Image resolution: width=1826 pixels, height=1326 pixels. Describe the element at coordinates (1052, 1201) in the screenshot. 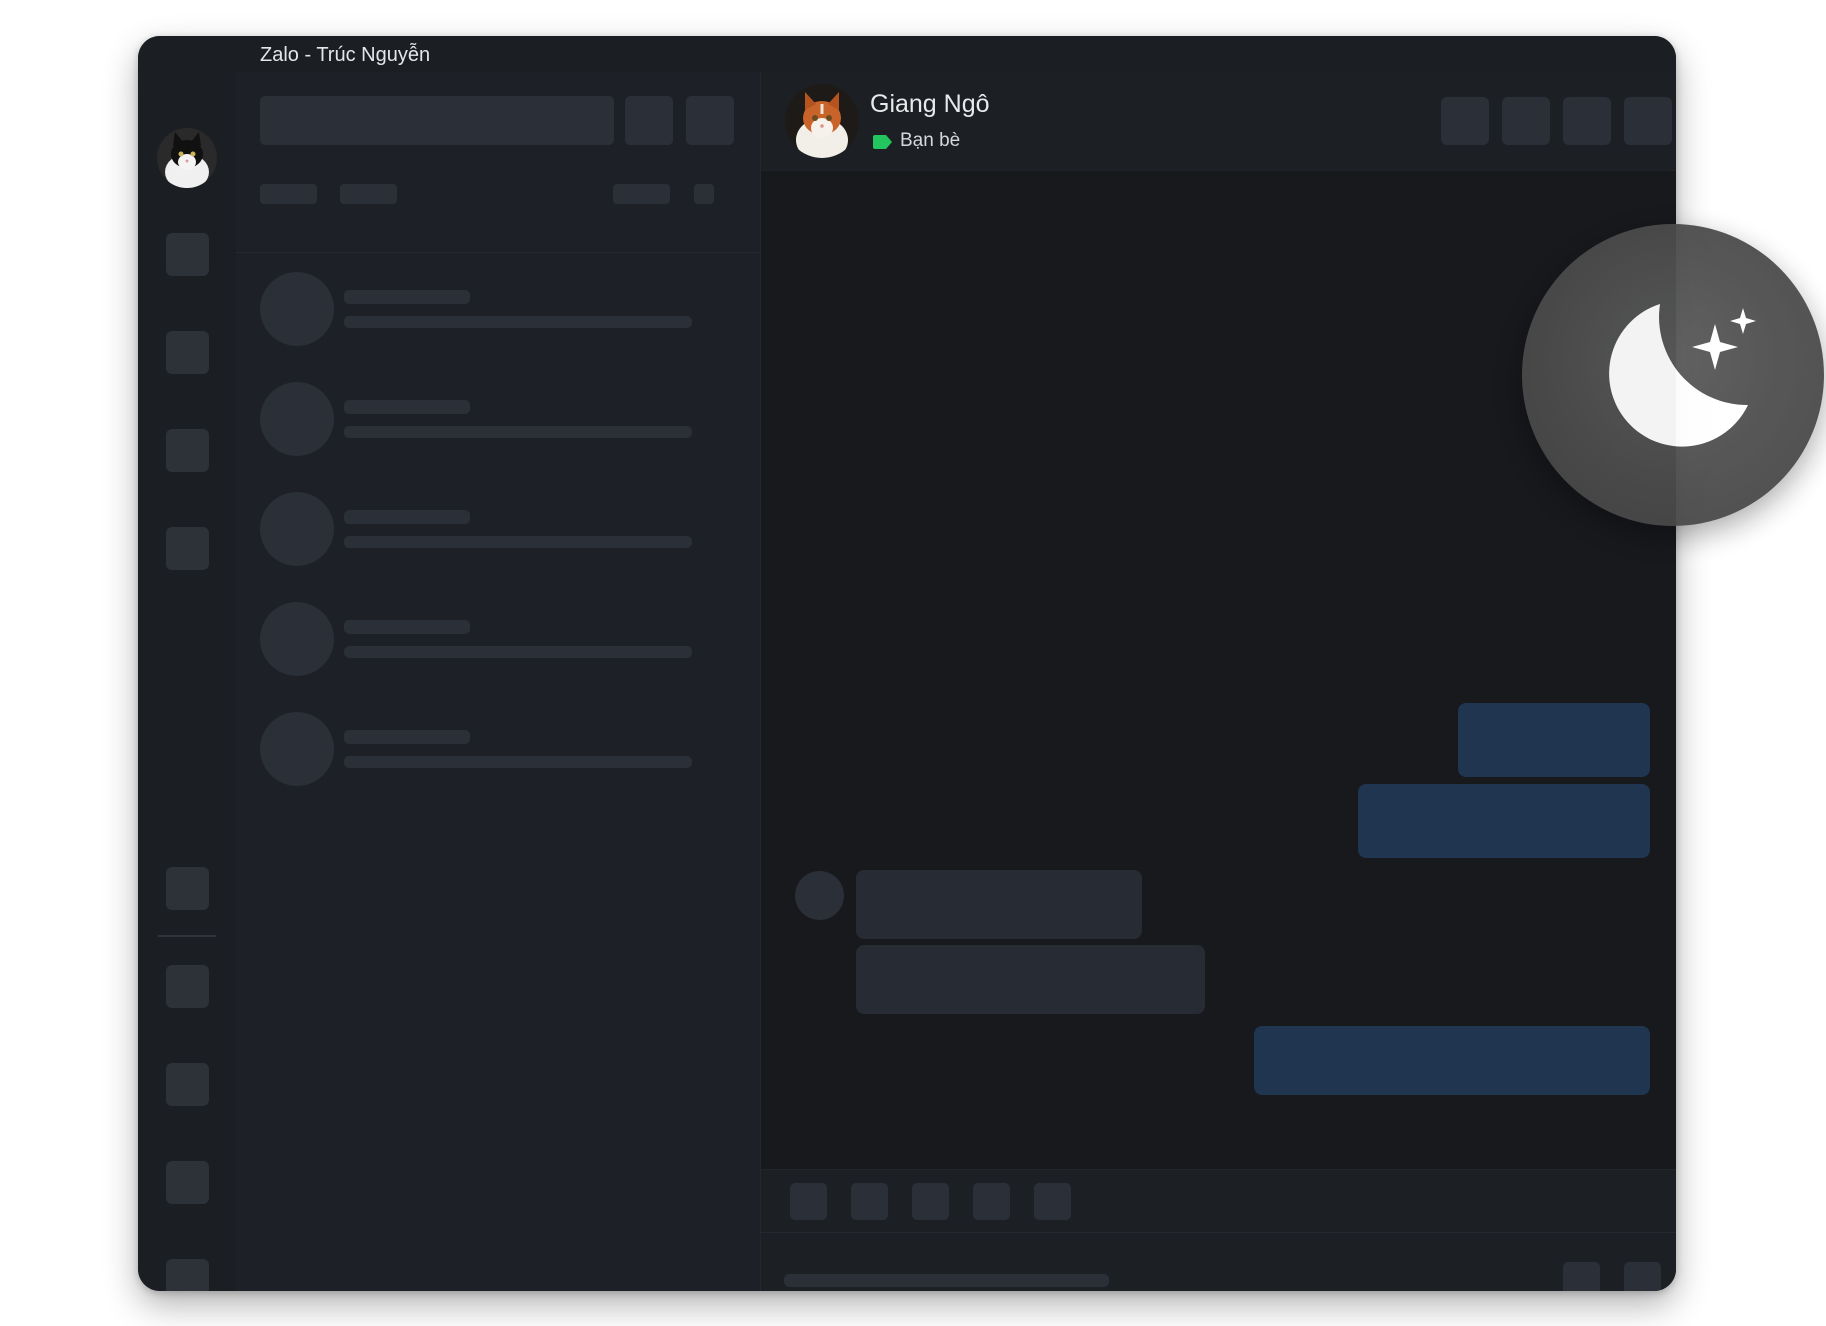

I see `more-tools-button` at that location.